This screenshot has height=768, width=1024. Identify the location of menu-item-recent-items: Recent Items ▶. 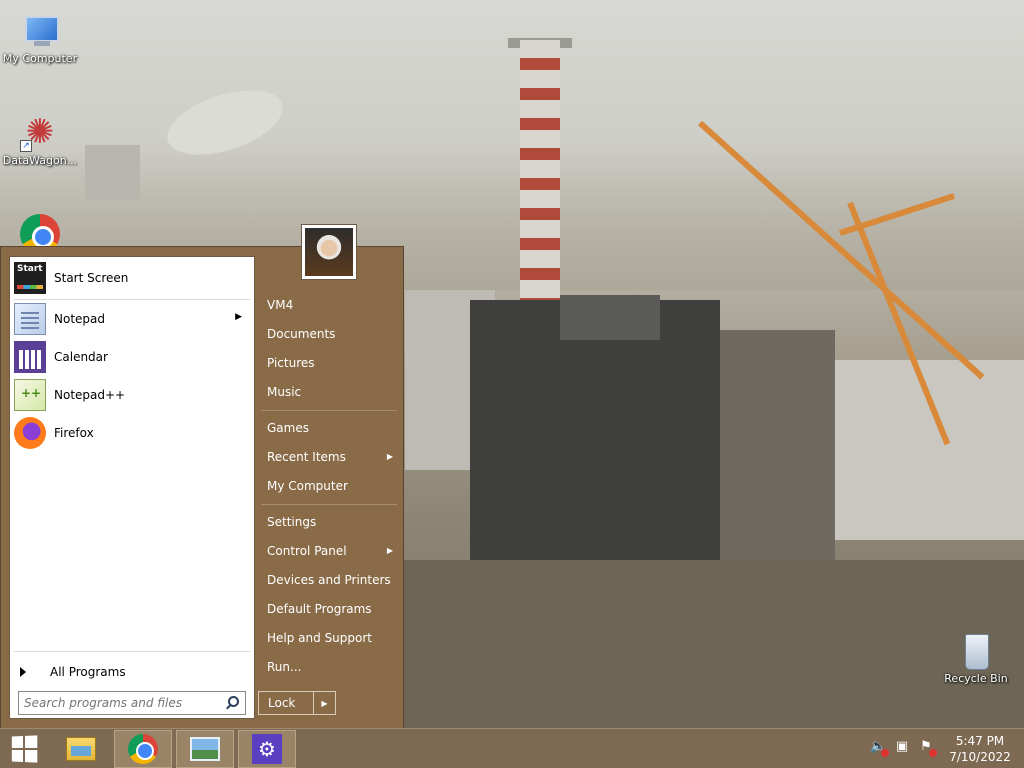
(330, 457).